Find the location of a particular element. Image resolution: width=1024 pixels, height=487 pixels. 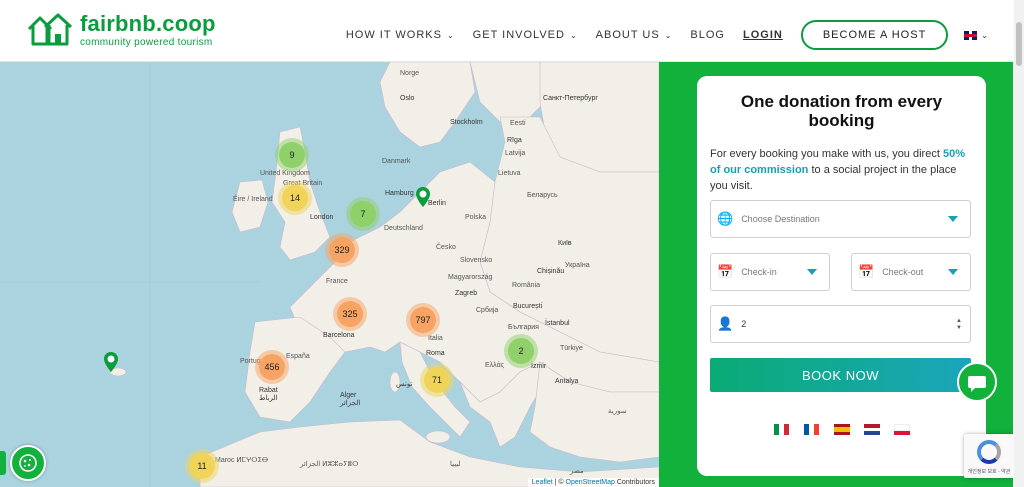

map-cluster: 71 is located at coordinates (437, 380).